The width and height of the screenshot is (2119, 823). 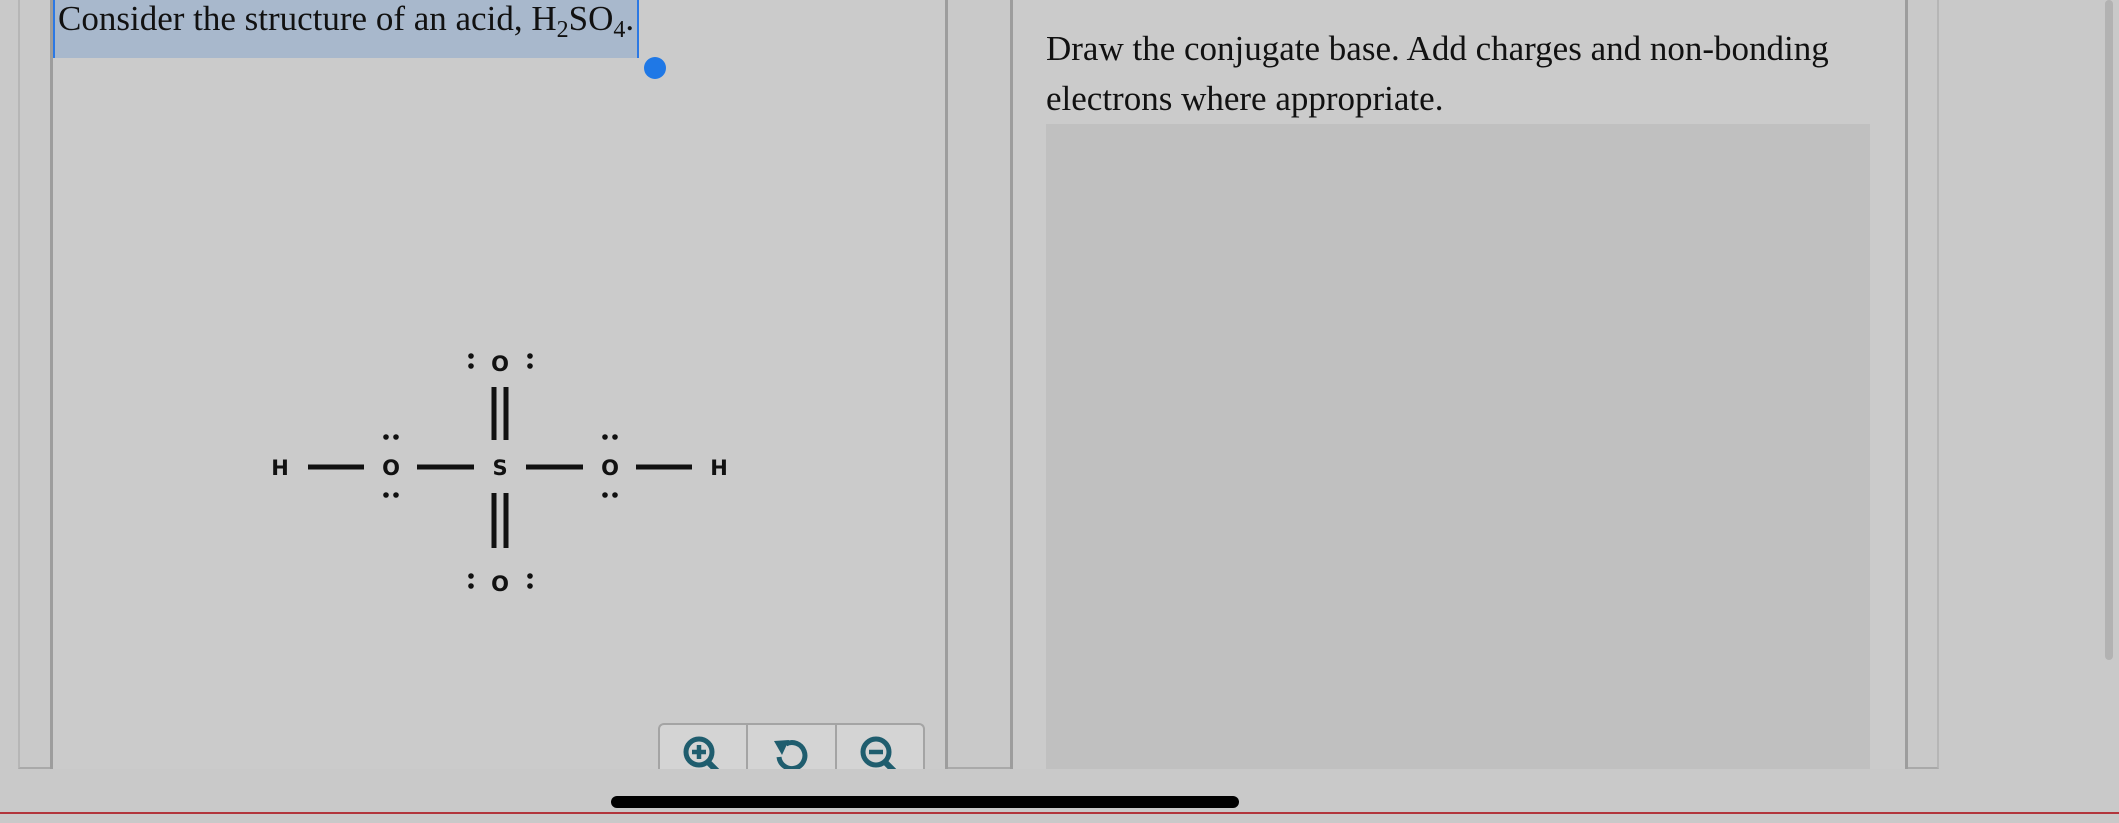 What do you see at coordinates (1059, 813) in the screenshot?
I see `bottom-divider` at bounding box center [1059, 813].